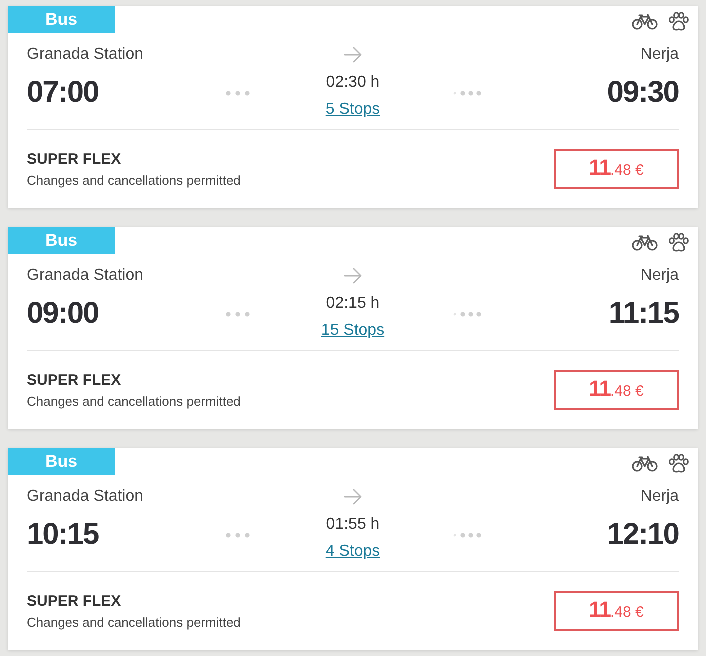  Describe the element at coordinates (643, 535) in the screenshot. I see `arrival-time: 12:10` at that location.